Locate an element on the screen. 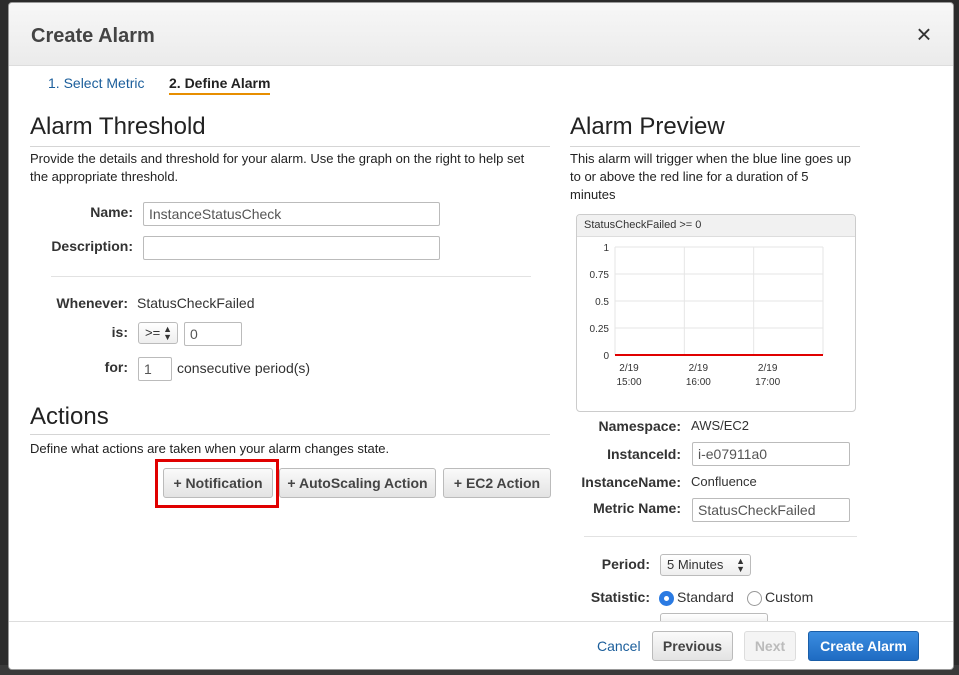 Image resolution: width=959 pixels, height=675 pixels. description-input is located at coordinates (291, 248).